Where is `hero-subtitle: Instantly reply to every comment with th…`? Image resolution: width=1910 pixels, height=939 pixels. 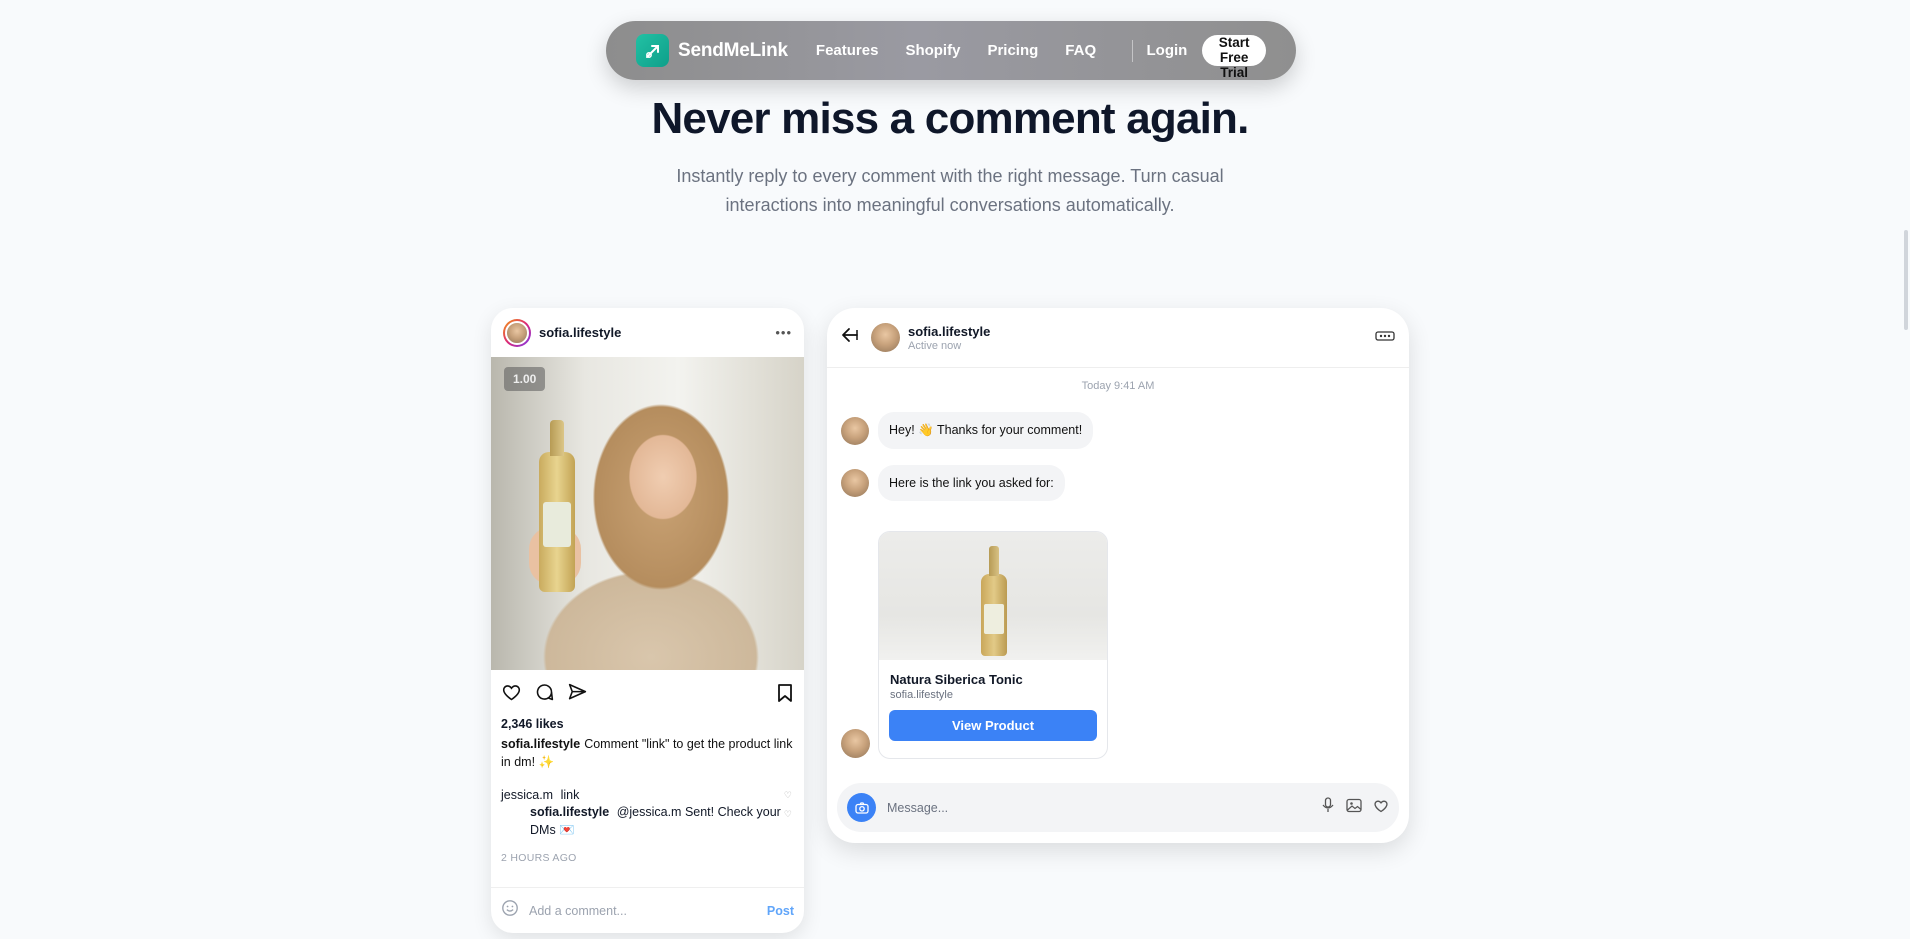
hero-subtitle: Instantly reply to every comment with th… is located at coordinates (950, 190).